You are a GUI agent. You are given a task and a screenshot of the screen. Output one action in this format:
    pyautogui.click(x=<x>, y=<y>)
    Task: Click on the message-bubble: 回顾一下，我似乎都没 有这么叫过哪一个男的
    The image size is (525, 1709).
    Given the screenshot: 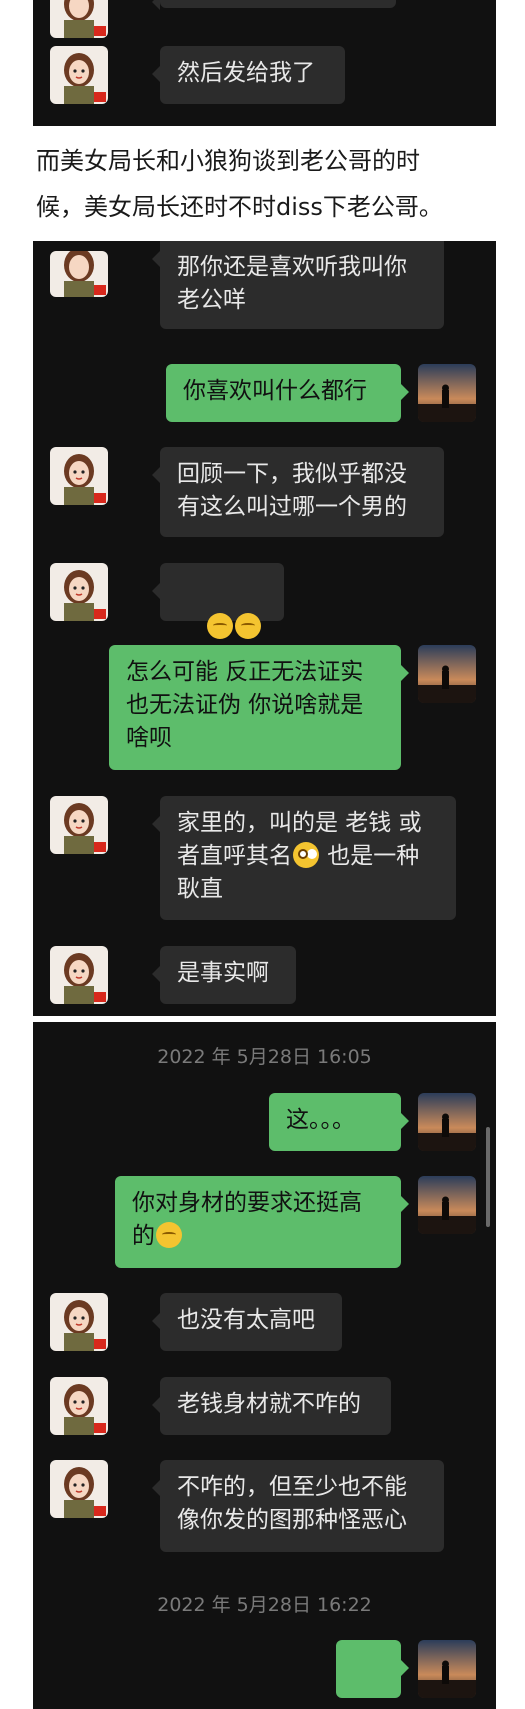 What is the action you would take?
    pyautogui.click(x=298, y=492)
    